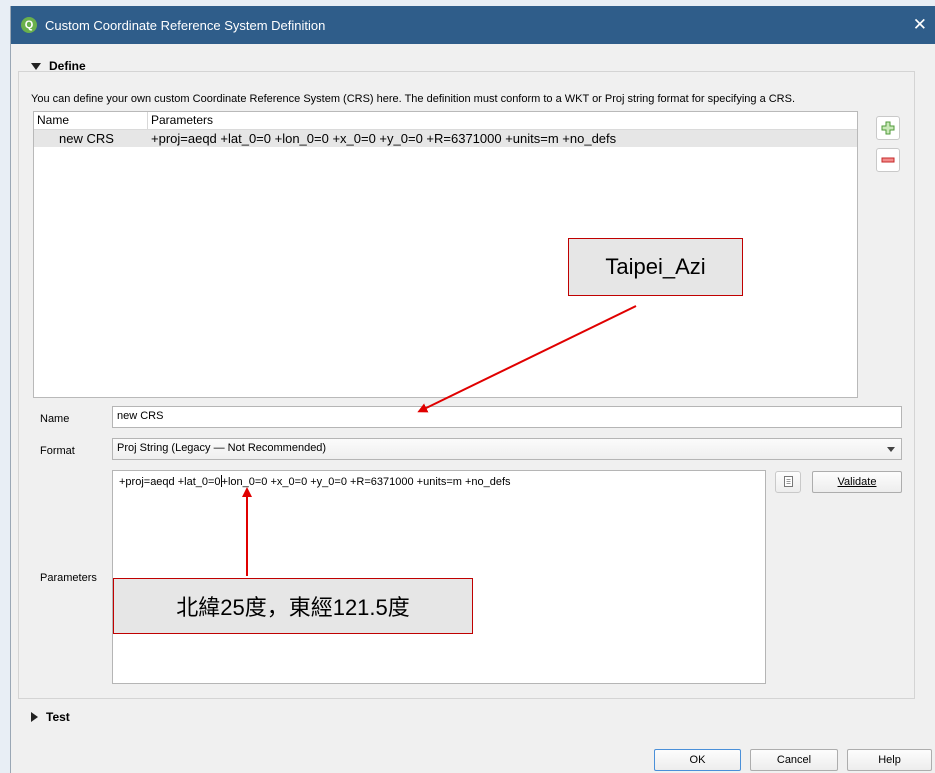 The height and width of the screenshot is (773, 935). I want to click on column-divider, so click(147, 120).